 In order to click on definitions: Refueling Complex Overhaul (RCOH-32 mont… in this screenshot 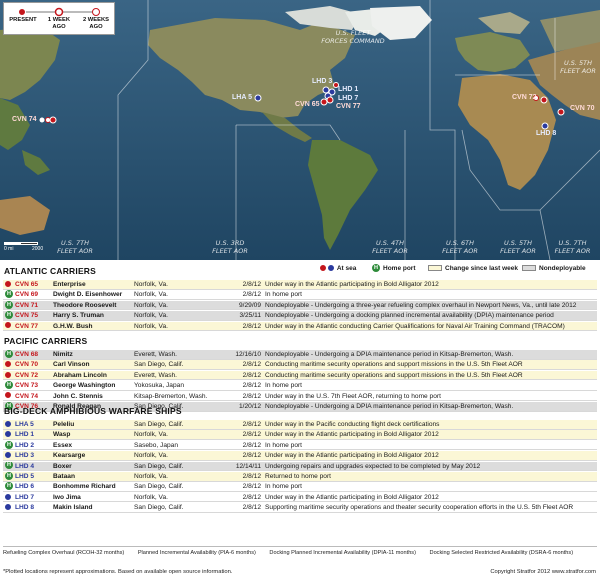, I will do `click(300, 551)`.